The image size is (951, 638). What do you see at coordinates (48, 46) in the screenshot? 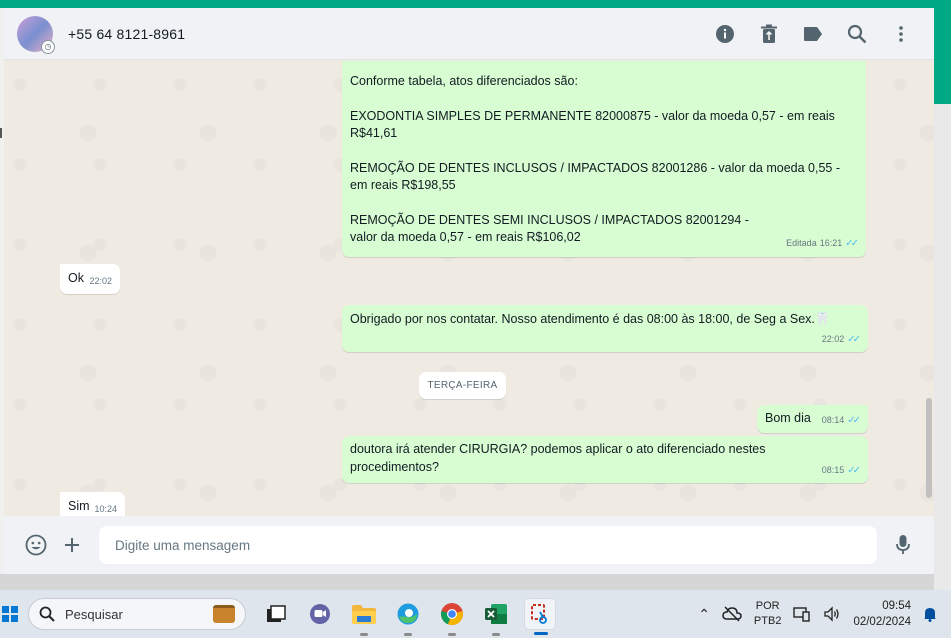
I see `clock-badge-icon: ◷` at bounding box center [48, 46].